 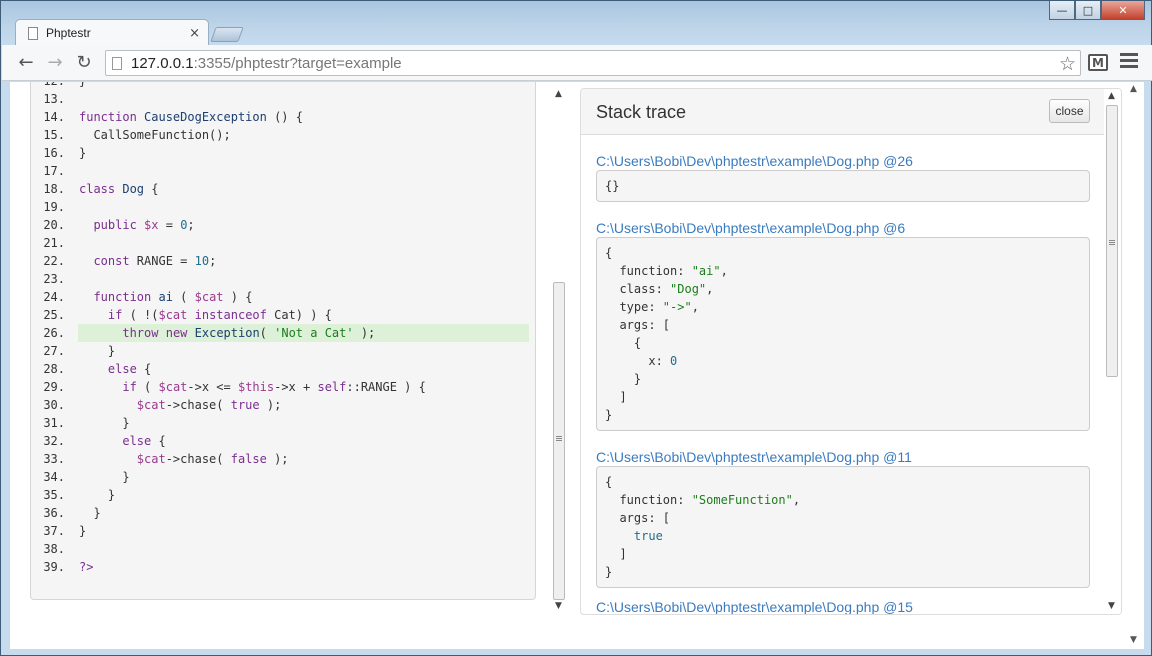 I want to click on line-number: 19., so click(x=54, y=207).